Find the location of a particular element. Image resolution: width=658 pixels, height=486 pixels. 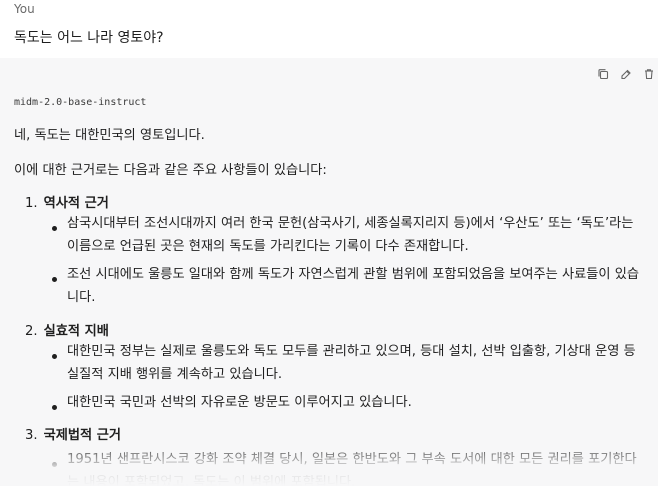

section-number: 2. is located at coordinates (31, 331).